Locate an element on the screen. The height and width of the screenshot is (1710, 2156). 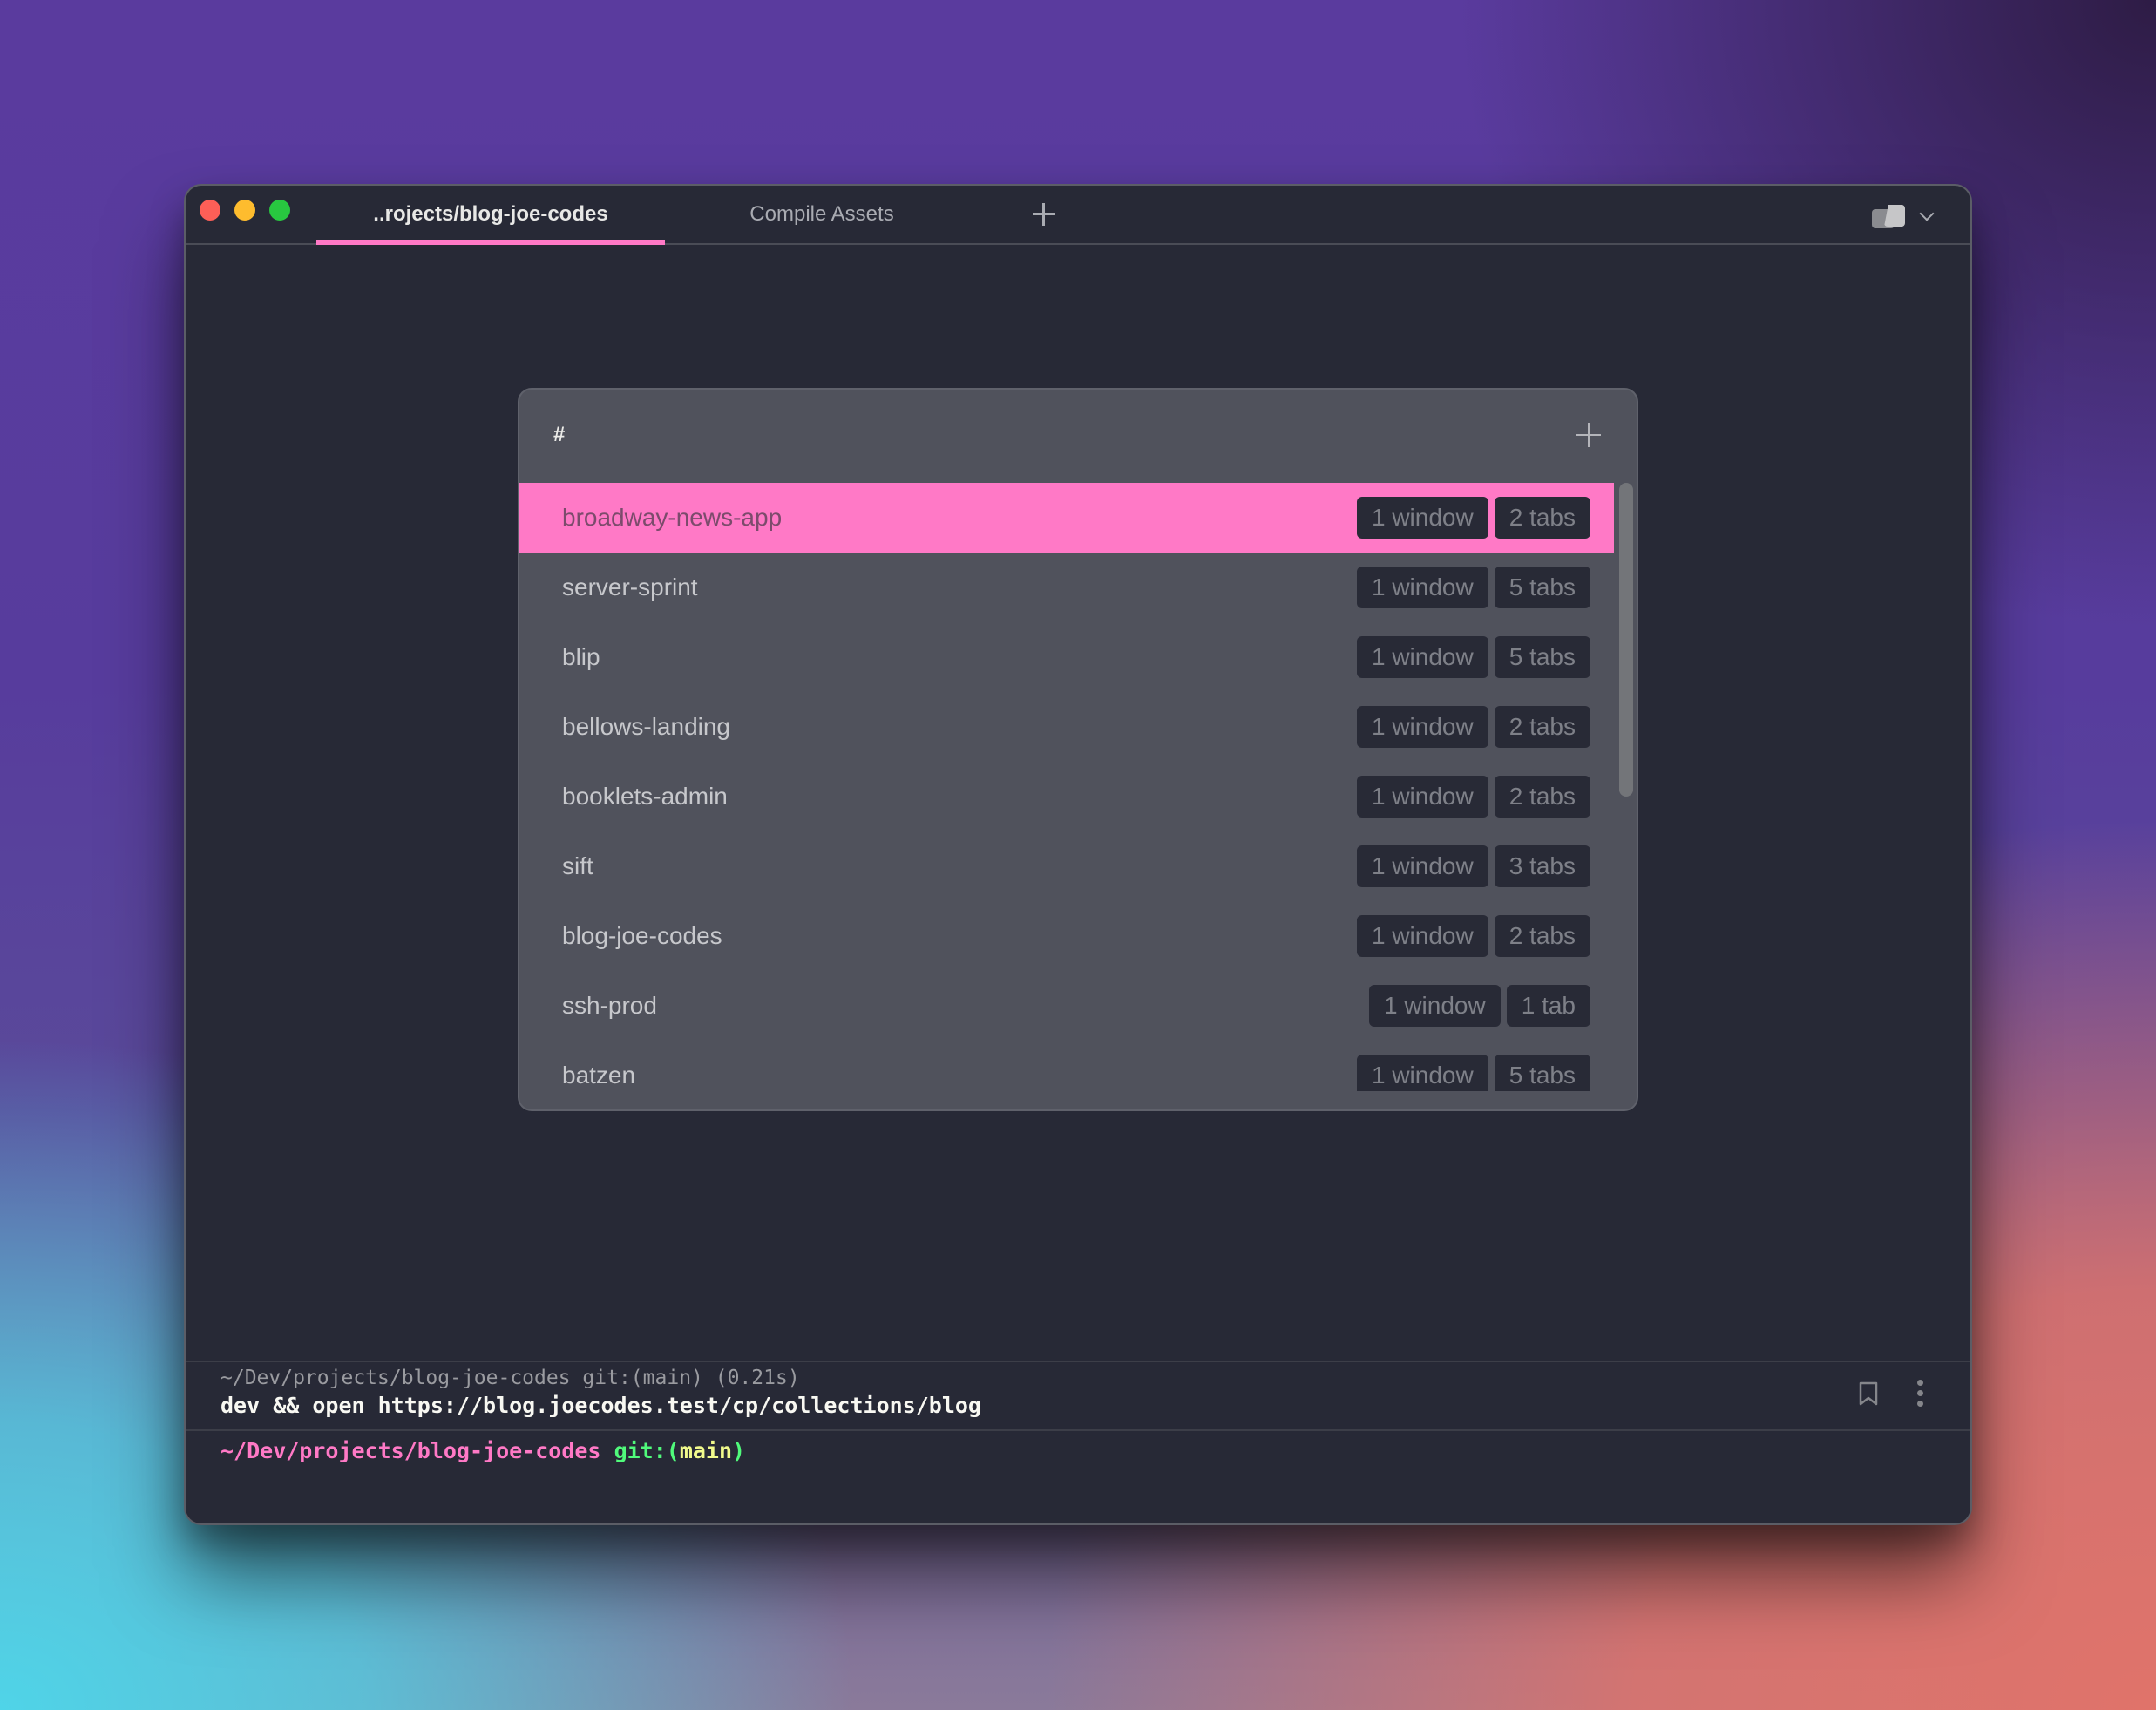
palette-item-badges: 1 window 3 tabs is located at coordinates (1473, 866).